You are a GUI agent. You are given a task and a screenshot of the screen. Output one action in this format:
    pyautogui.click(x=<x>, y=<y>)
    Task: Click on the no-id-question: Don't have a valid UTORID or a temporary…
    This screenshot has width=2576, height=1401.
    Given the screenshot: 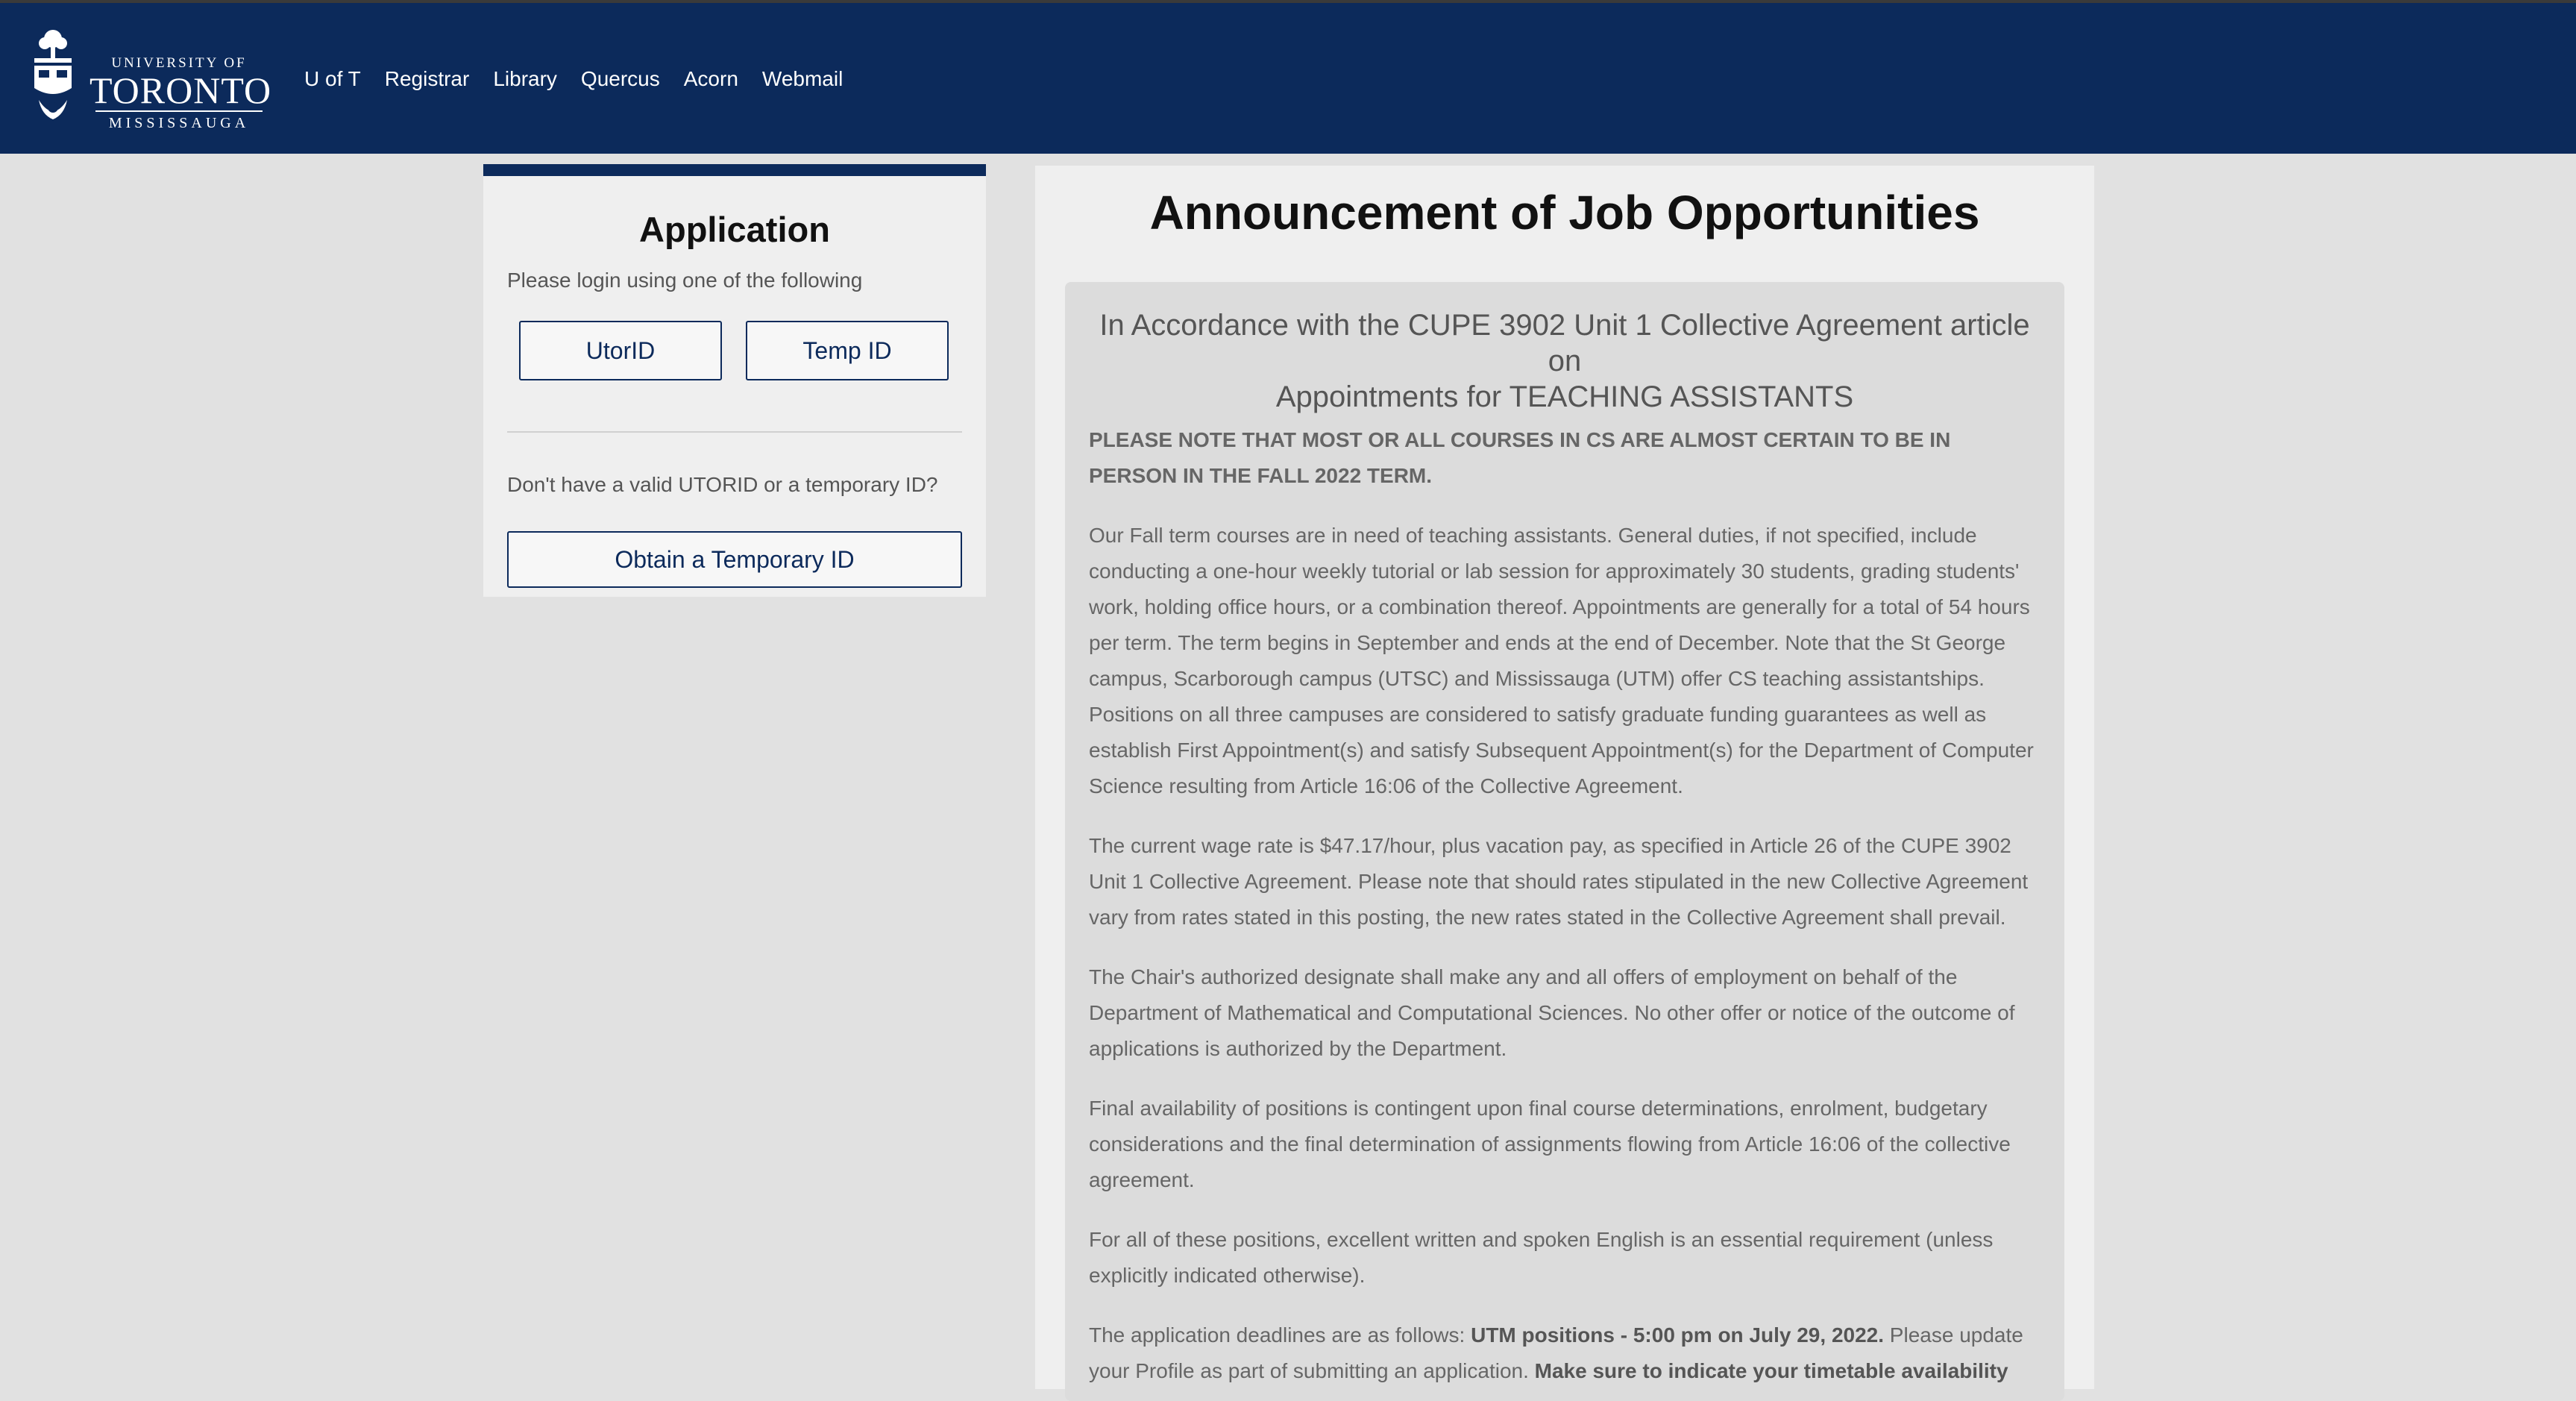 What is the action you would take?
    pyautogui.click(x=723, y=484)
    